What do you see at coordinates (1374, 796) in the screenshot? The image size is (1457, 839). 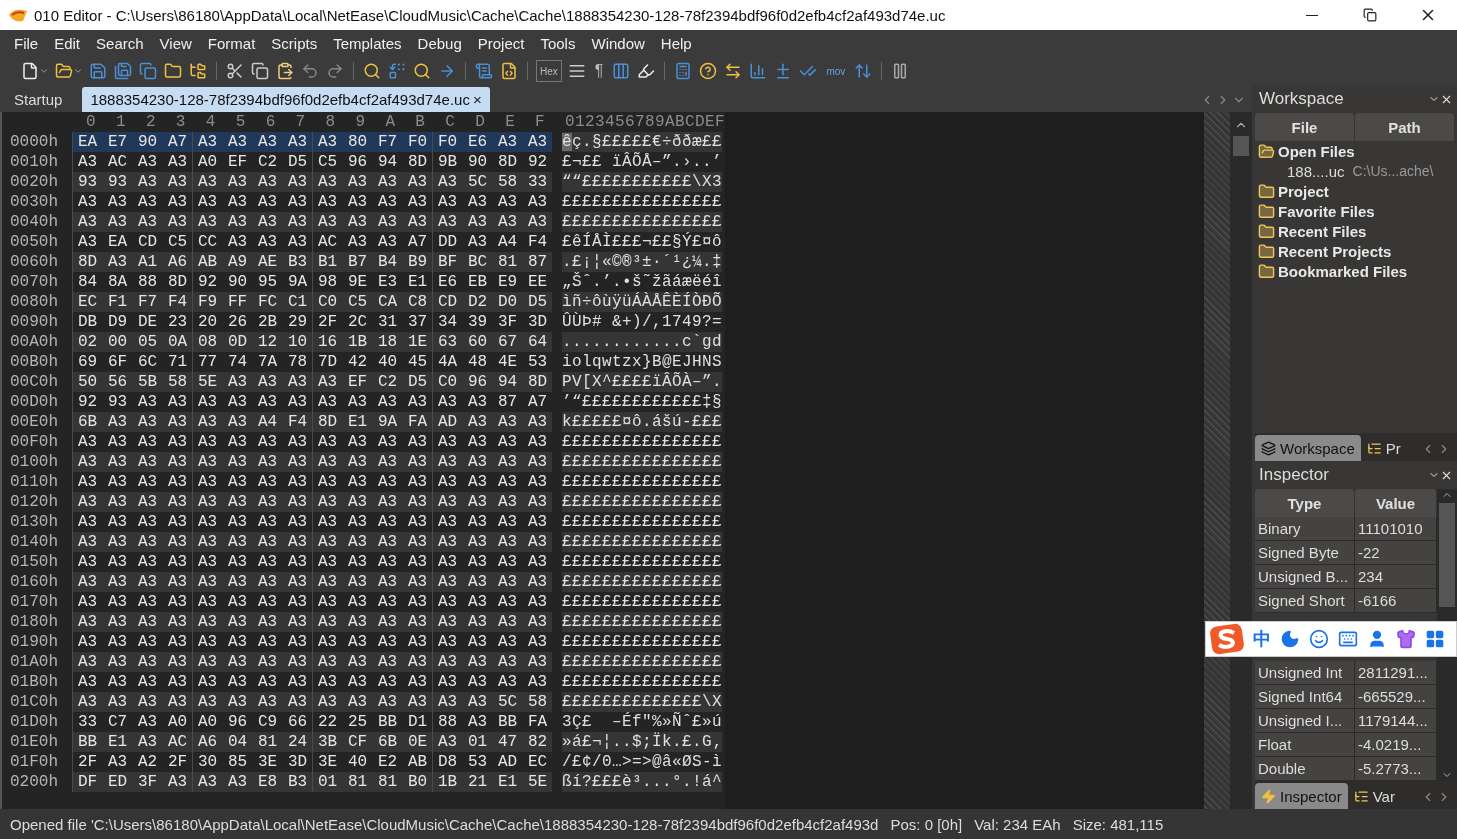 I see `panel-tab: Var` at bounding box center [1374, 796].